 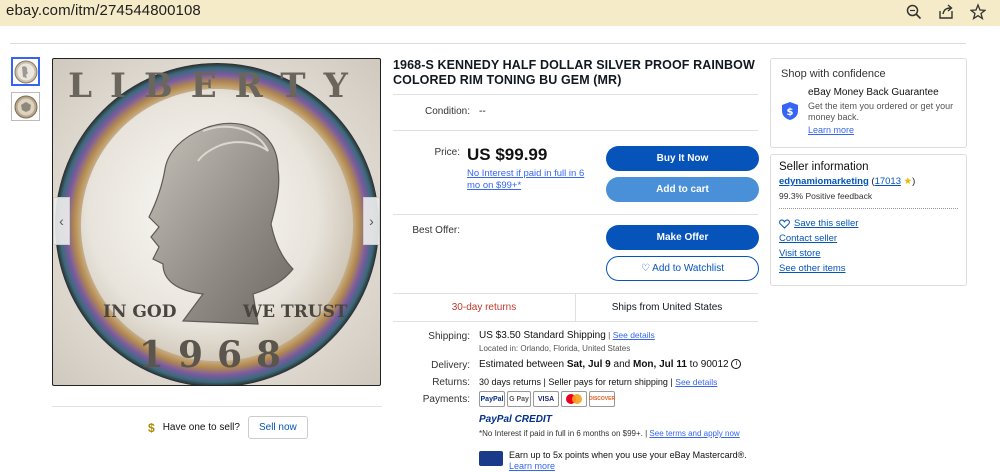 What do you see at coordinates (808, 238) in the screenshot?
I see `contact-seller-link: Contact seller` at bounding box center [808, 238].